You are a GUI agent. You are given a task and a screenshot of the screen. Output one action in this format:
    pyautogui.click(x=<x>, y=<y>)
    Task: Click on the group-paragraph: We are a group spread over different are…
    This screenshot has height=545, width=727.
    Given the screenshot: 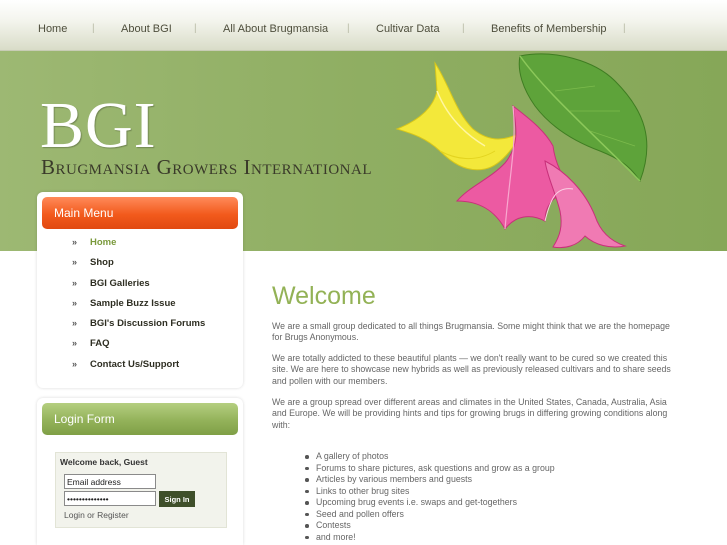 What is the action you would take?
    pyautogui.click(x=470, y=413)
    